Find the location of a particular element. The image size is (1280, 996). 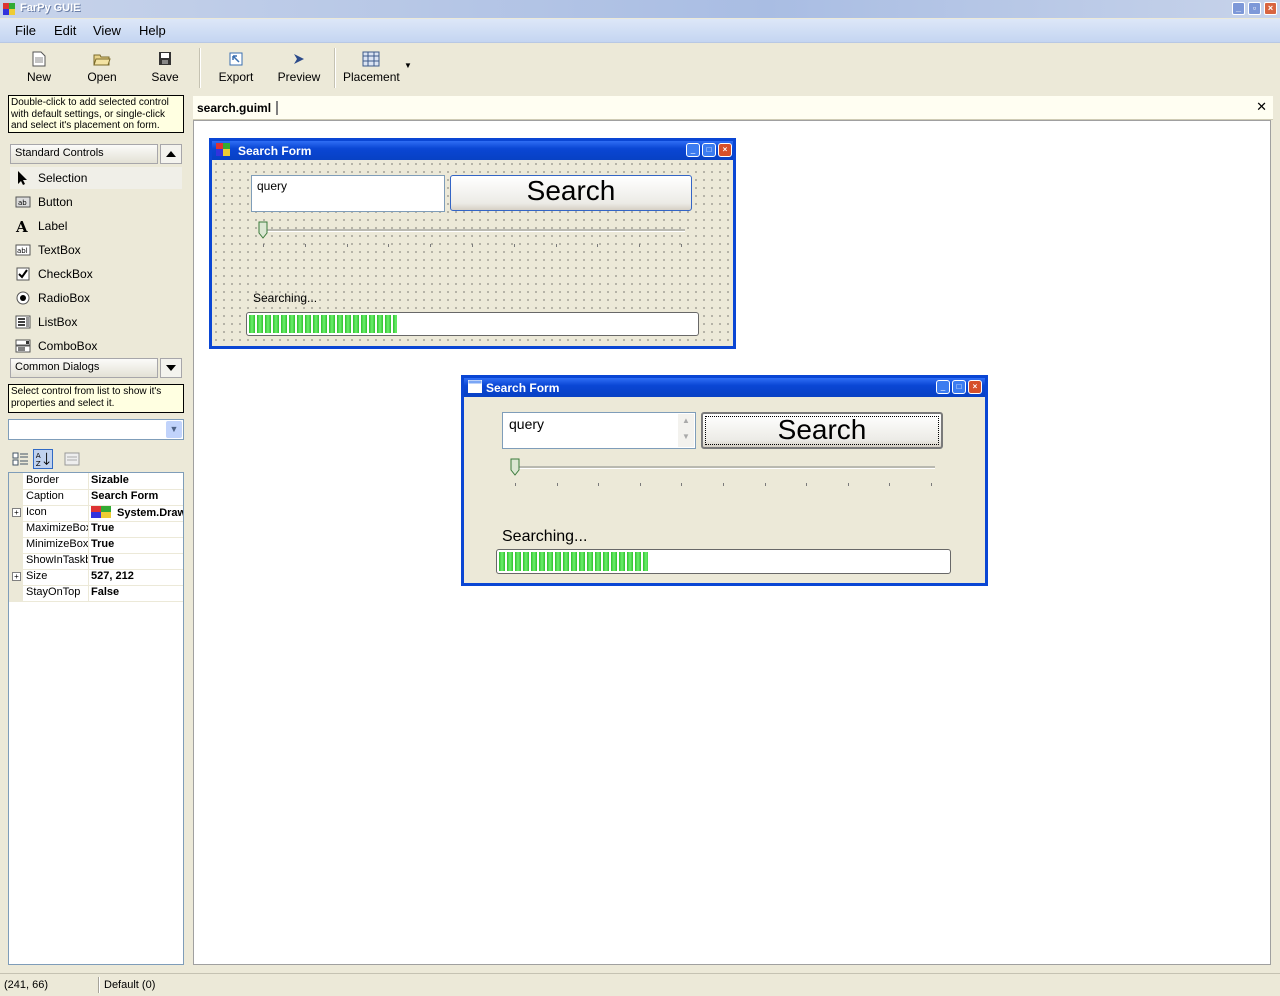

svg-text: A is located at coordinates (21, 226).